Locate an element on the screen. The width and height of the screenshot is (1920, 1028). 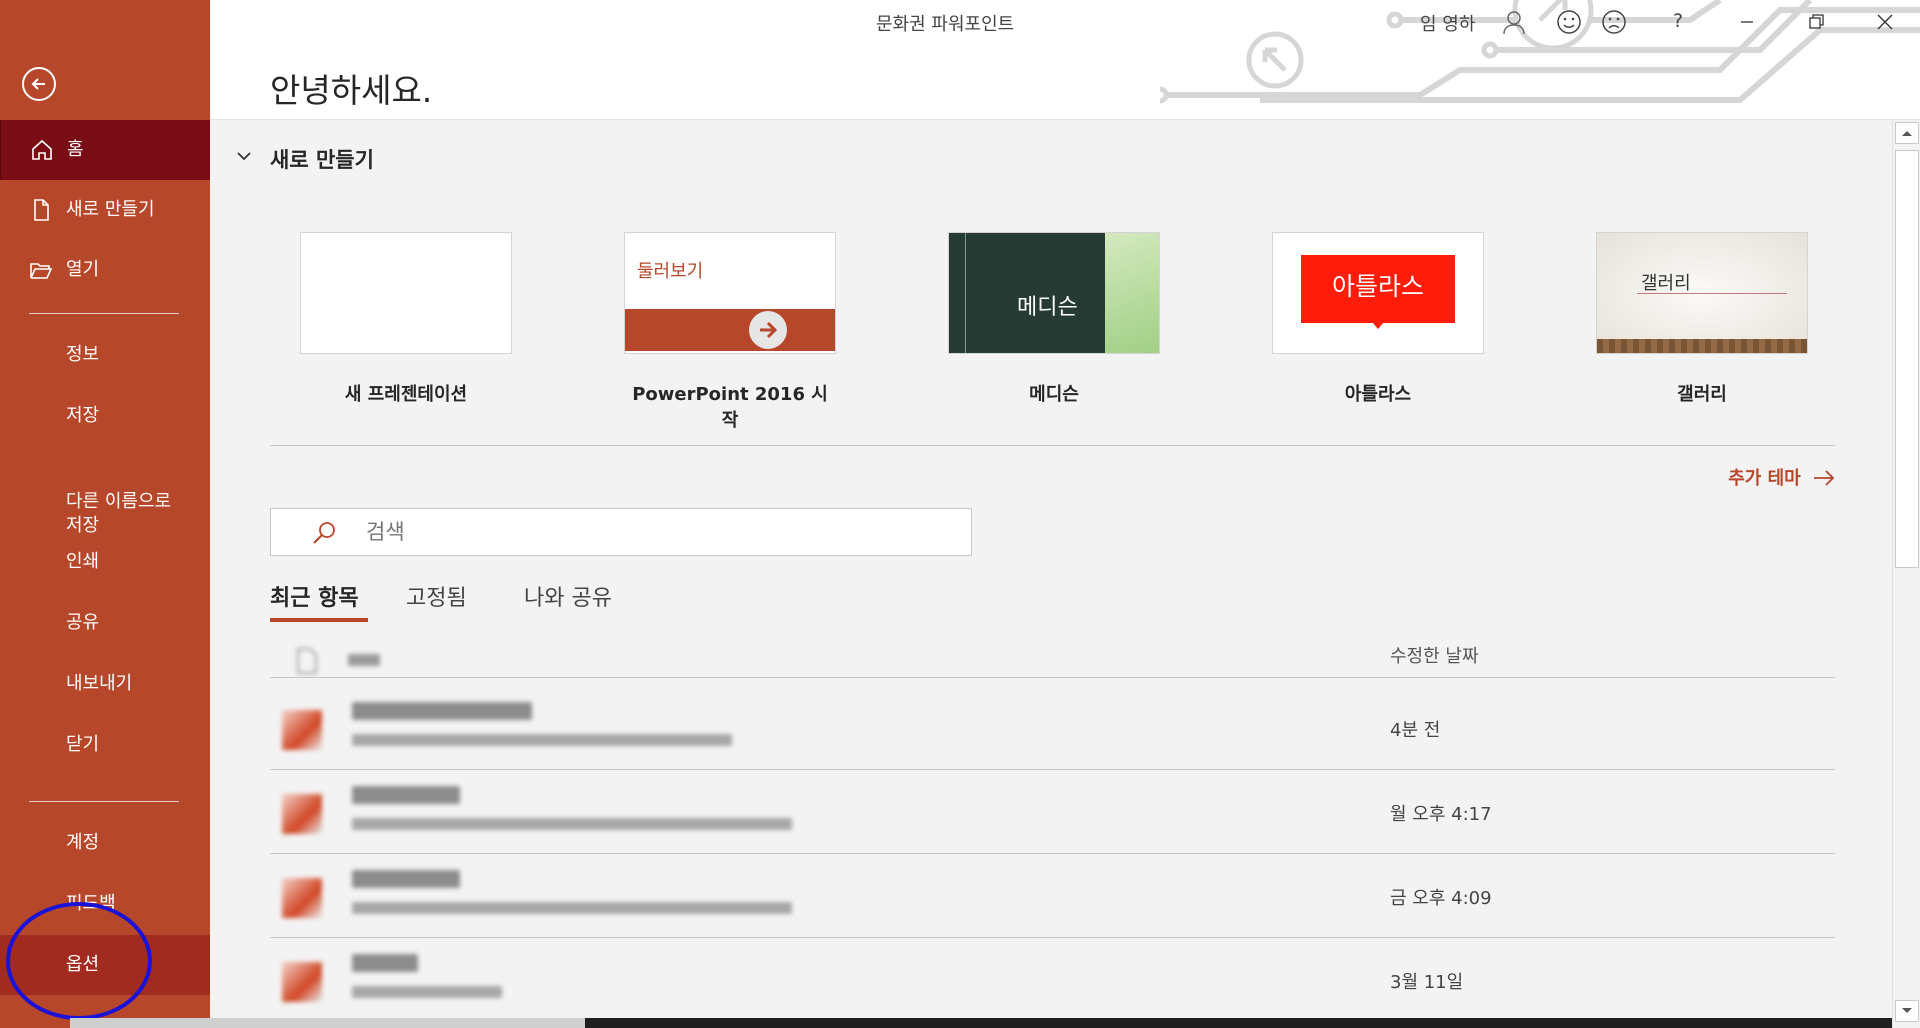
sidebar-item-close: 닫기 is located at coordinates (105, 745).